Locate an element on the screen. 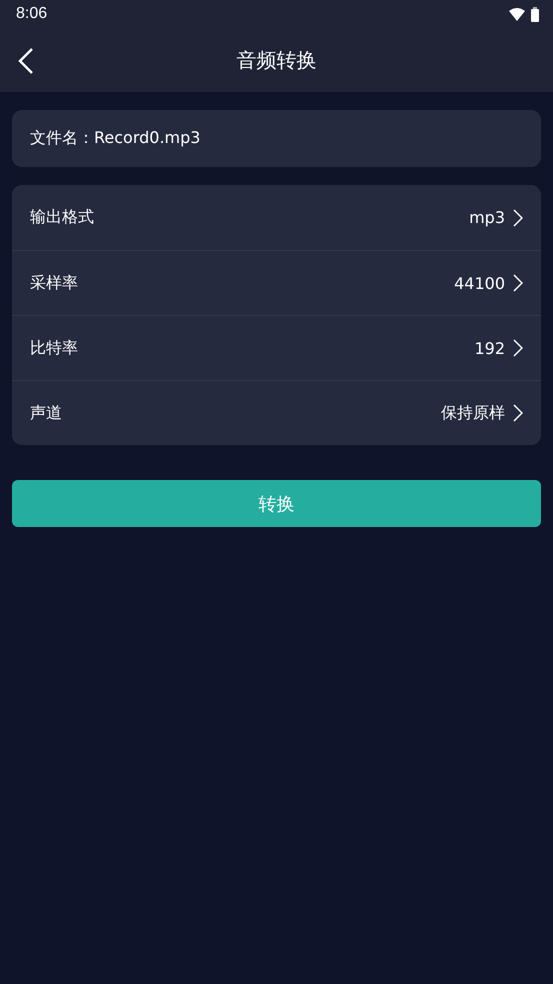 This screenshot has width=553, height=984. setting-label: 比特率 is located at coordinates (54, 348).